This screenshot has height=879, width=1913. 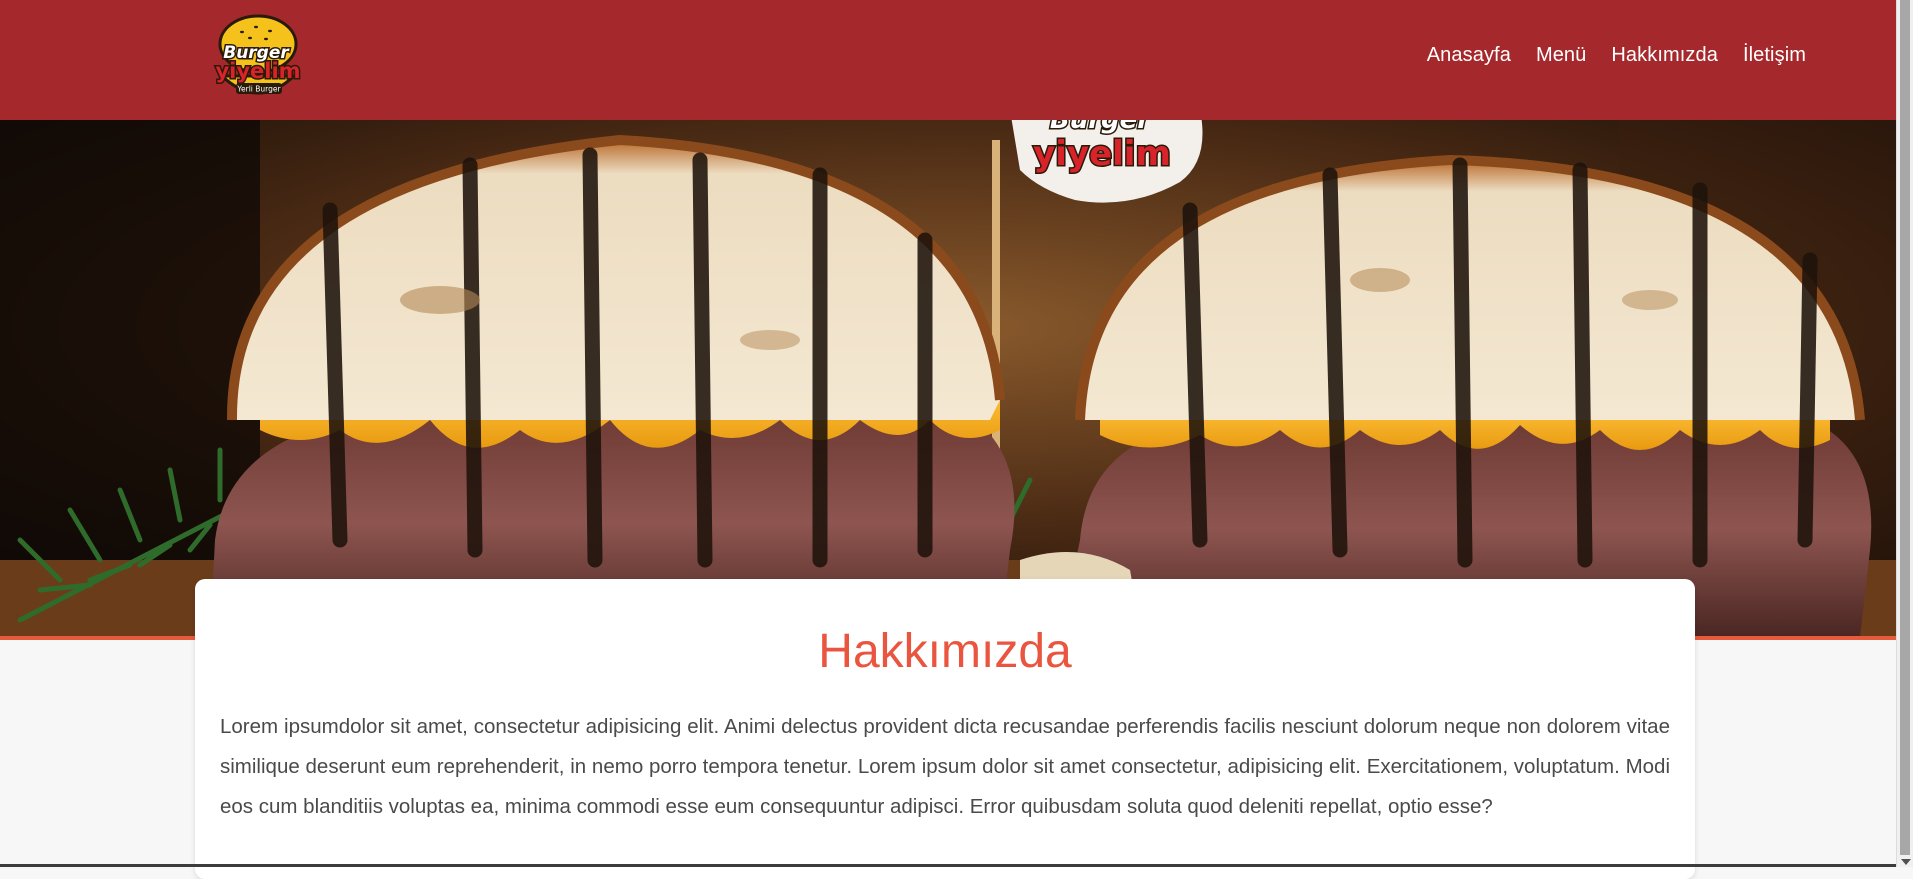 I want to click on nav-item-anasayfa: Anasayfa, so click(x=1469, y=55).